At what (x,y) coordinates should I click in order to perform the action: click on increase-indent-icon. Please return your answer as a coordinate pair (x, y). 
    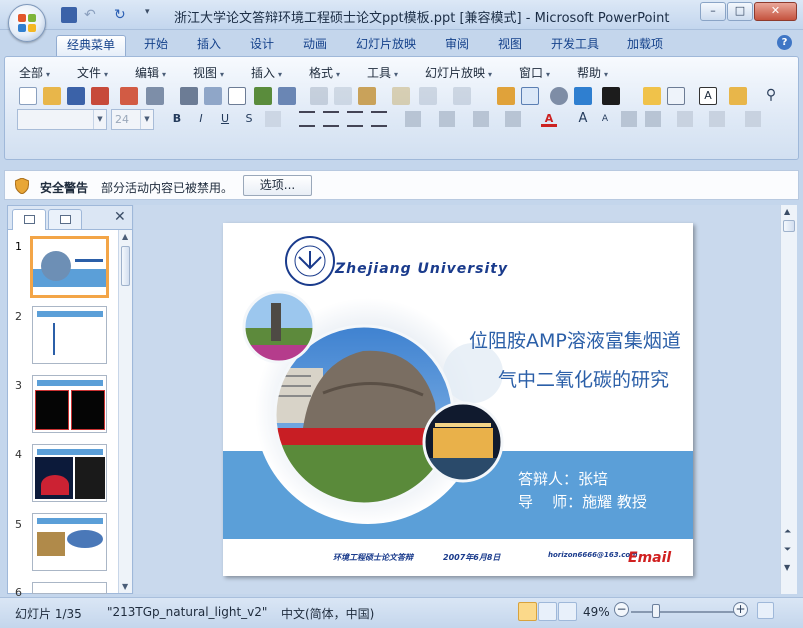
    Looking at the image, I should click on (653, 119).